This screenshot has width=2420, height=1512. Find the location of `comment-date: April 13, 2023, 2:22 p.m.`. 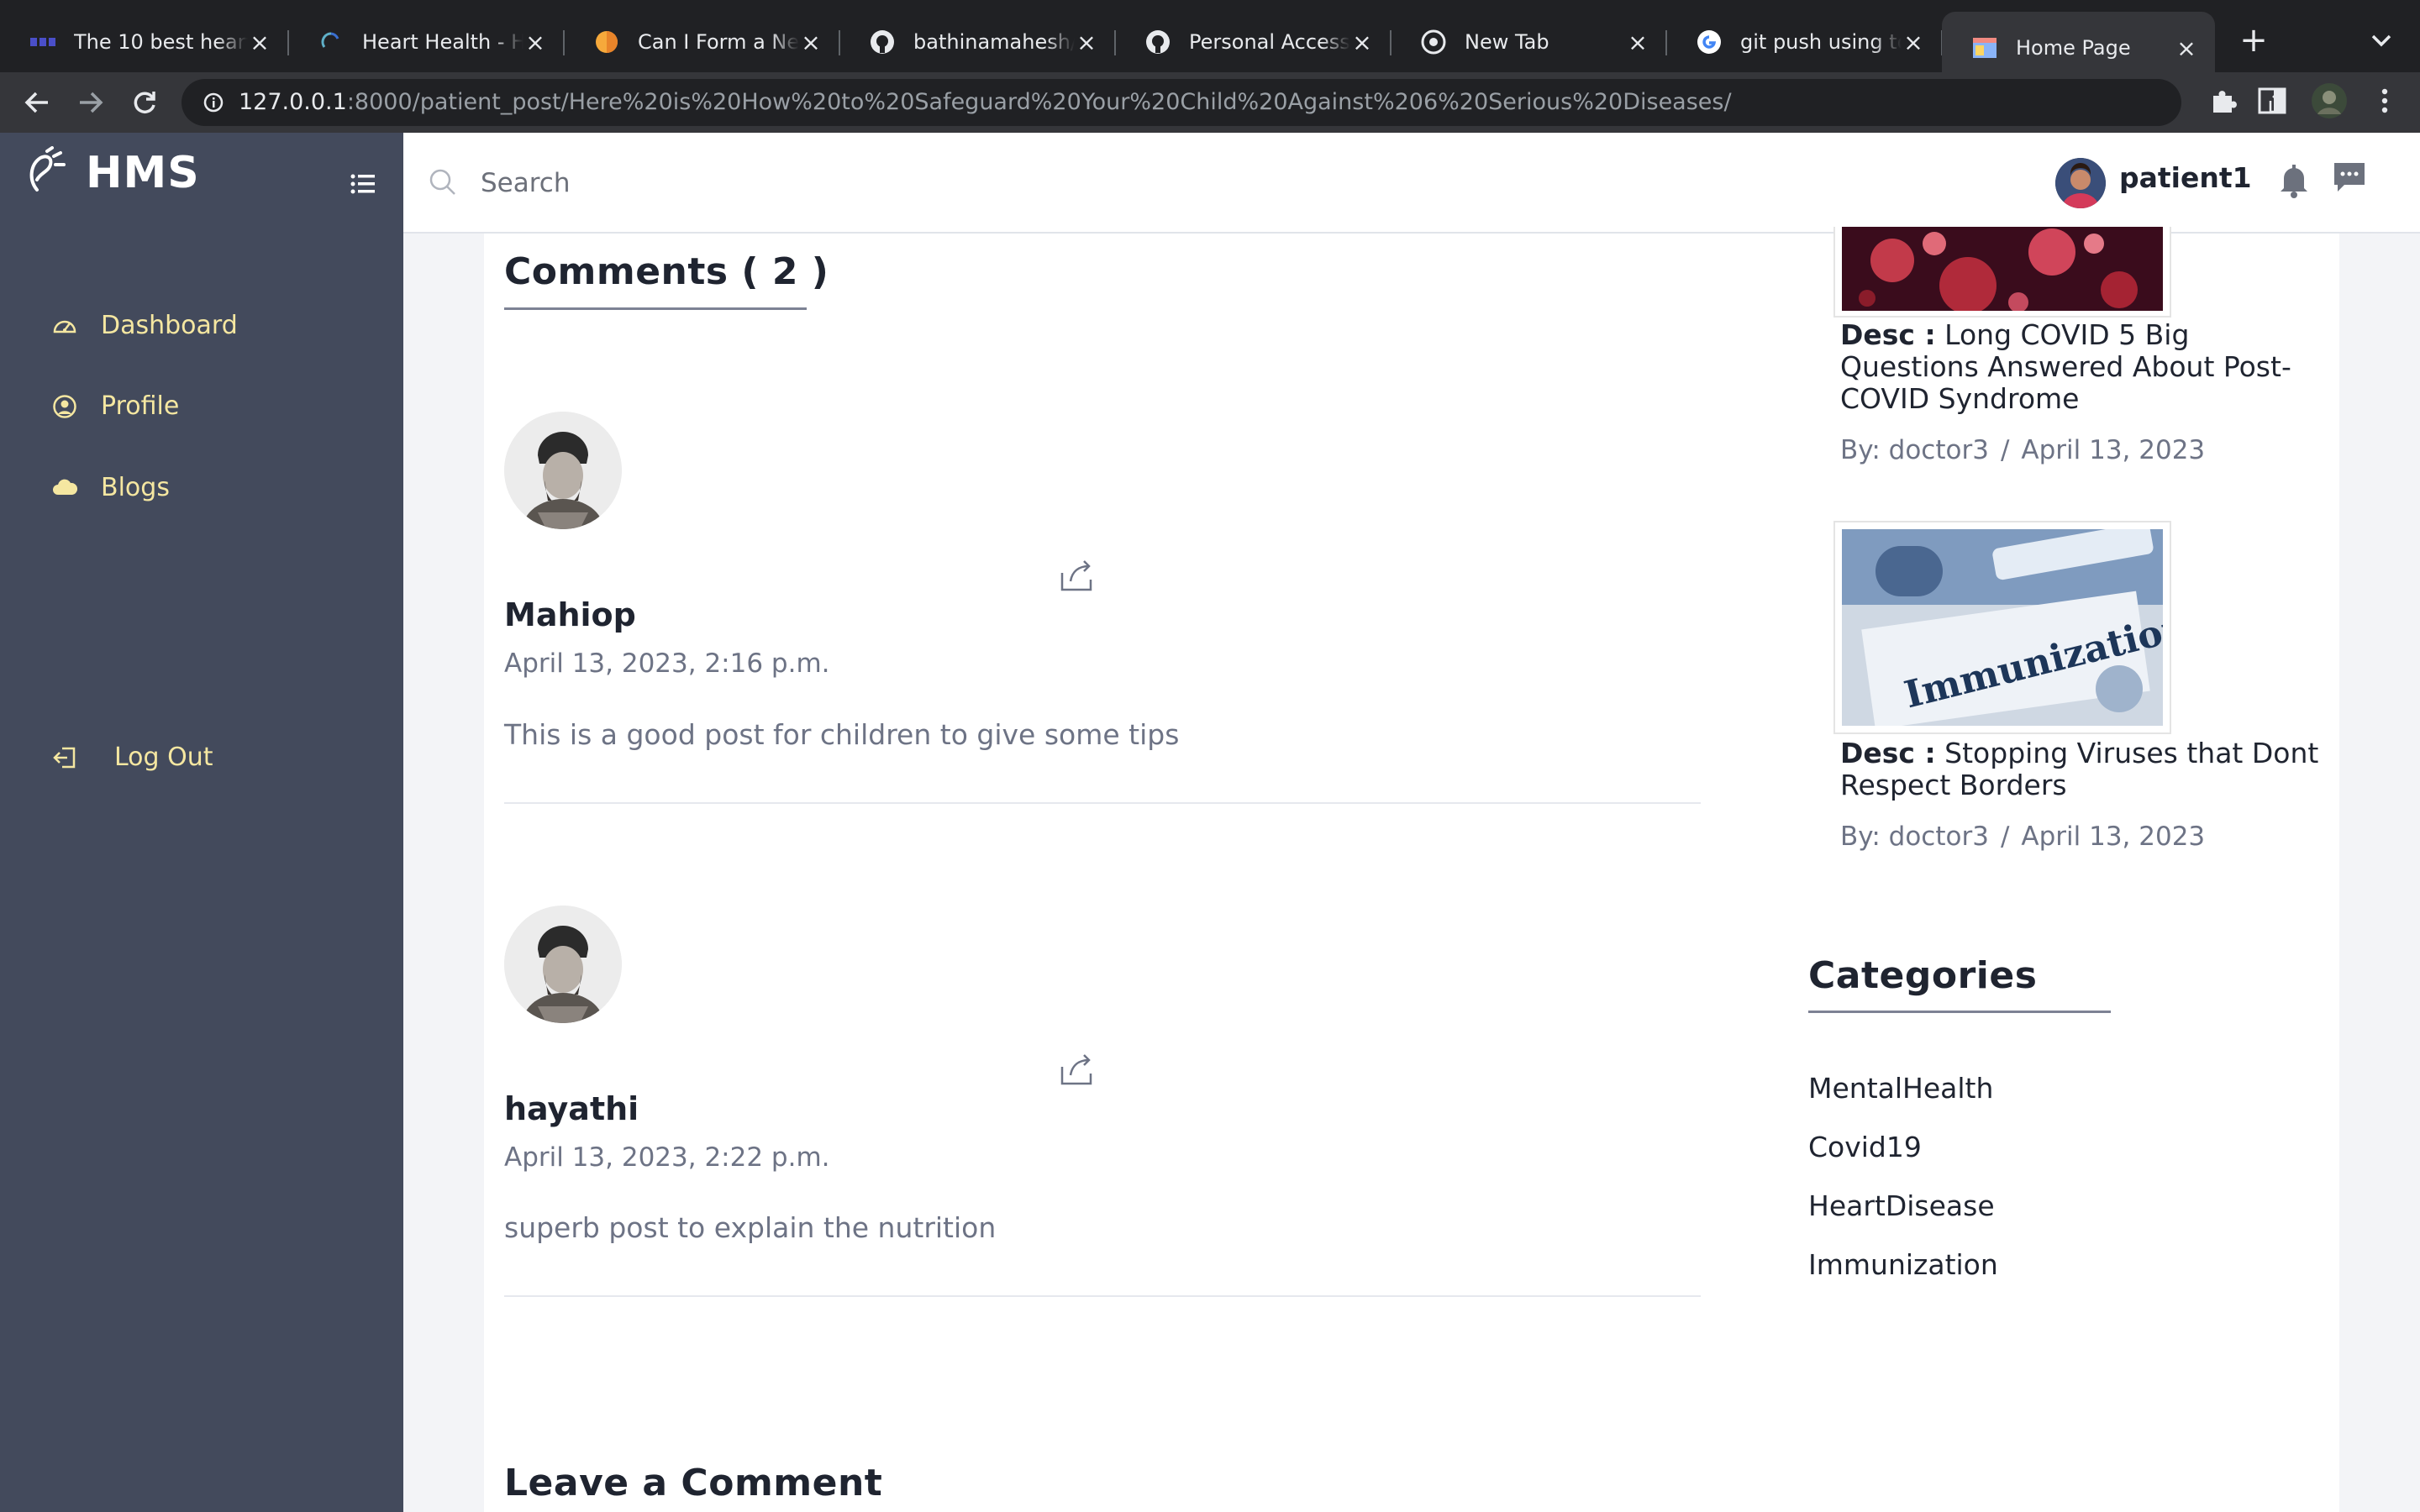

comment-date: April 13, 2023, 2:22 p.m. is located at coordinates (667, 1157).